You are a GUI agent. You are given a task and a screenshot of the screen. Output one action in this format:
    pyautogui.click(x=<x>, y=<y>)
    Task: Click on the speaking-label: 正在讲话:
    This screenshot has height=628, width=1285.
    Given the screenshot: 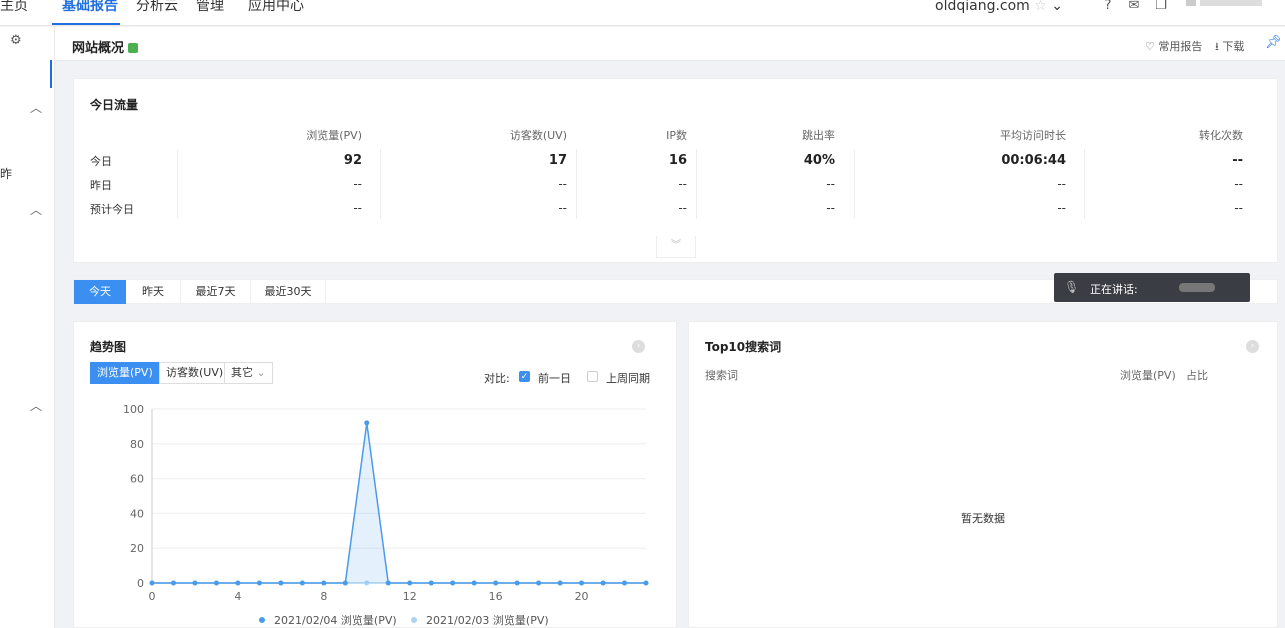 What is the action you would take?
    pyautogui.click(x=1114, y=289)
    